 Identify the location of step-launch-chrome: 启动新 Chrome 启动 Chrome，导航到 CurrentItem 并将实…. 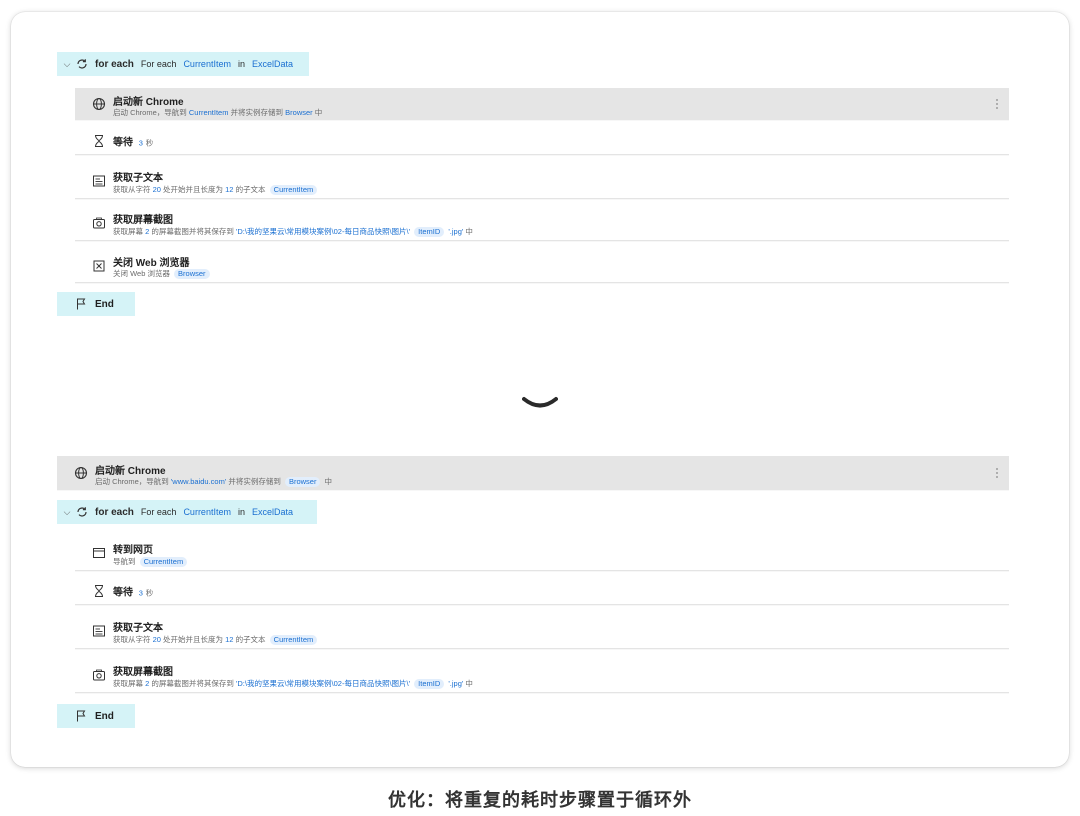
(542, 104).